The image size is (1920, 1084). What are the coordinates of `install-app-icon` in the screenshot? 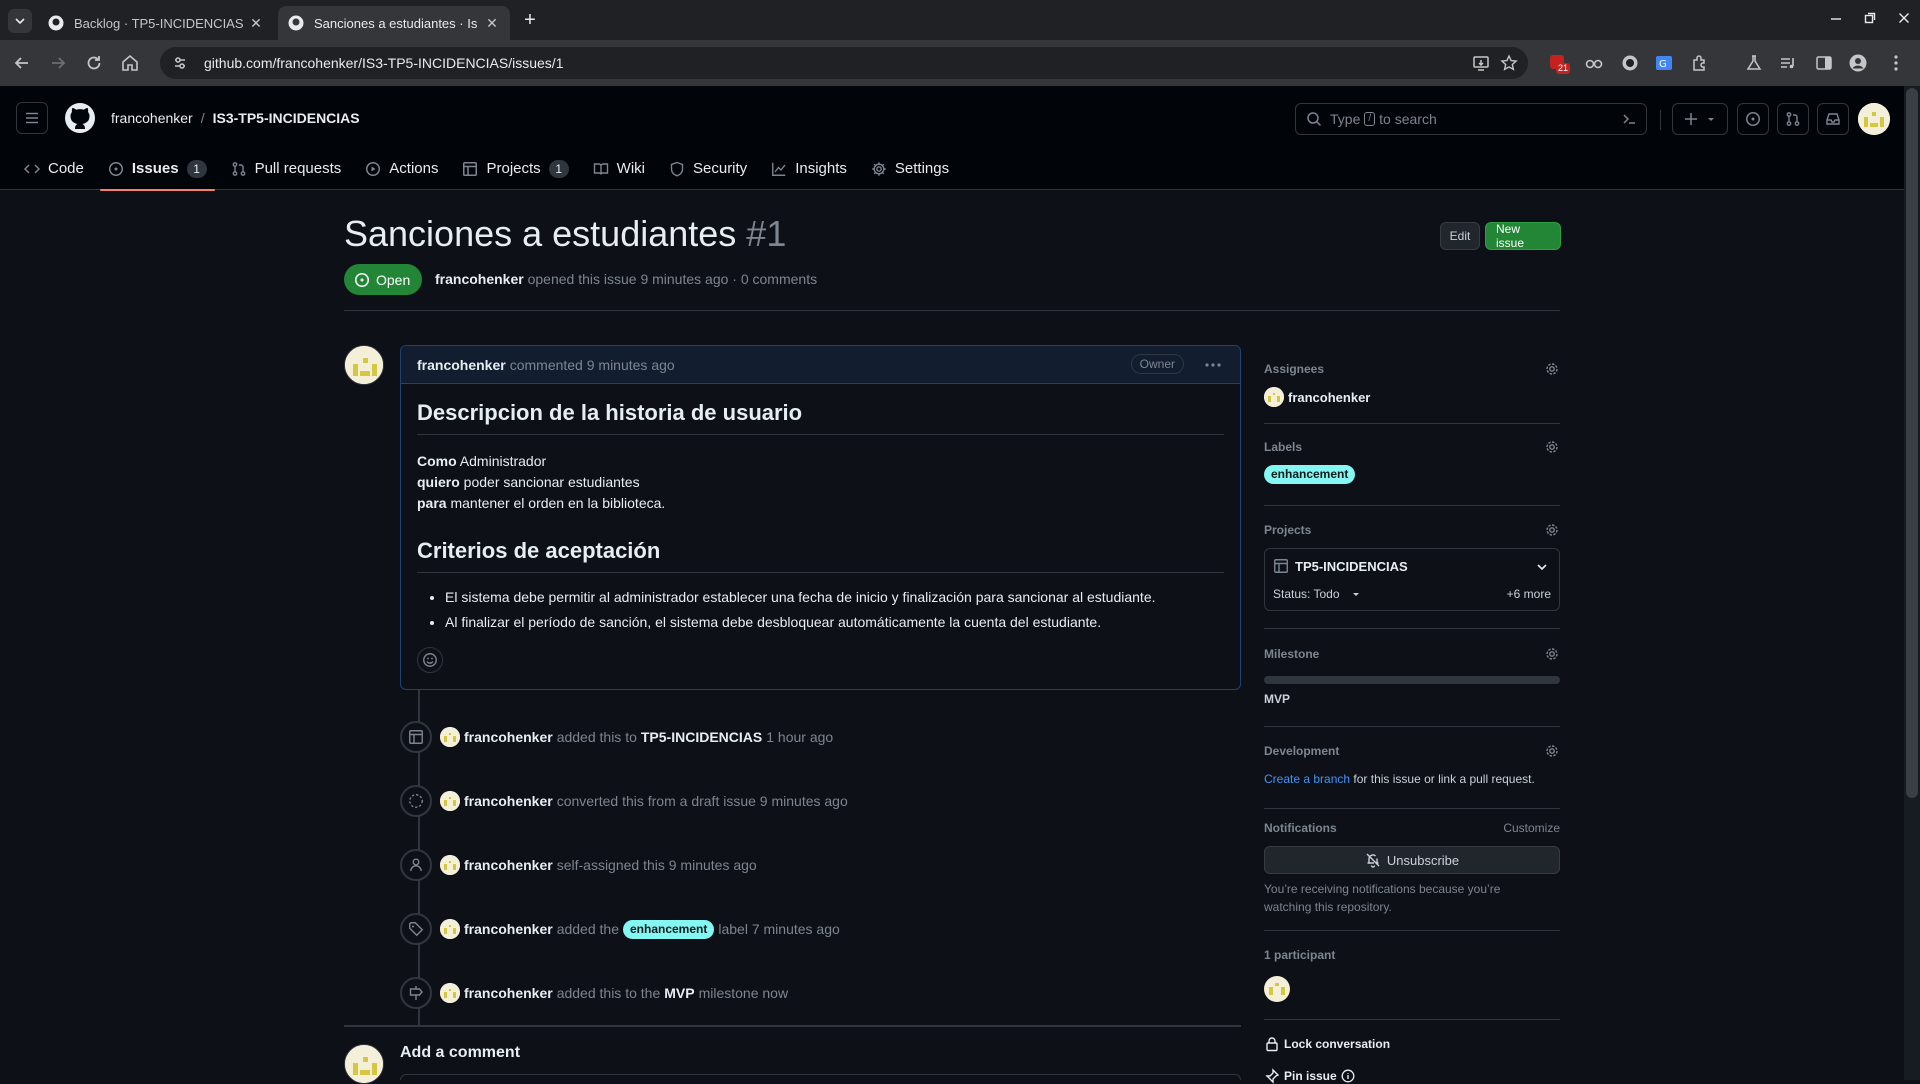 It's located at (1481, 63).